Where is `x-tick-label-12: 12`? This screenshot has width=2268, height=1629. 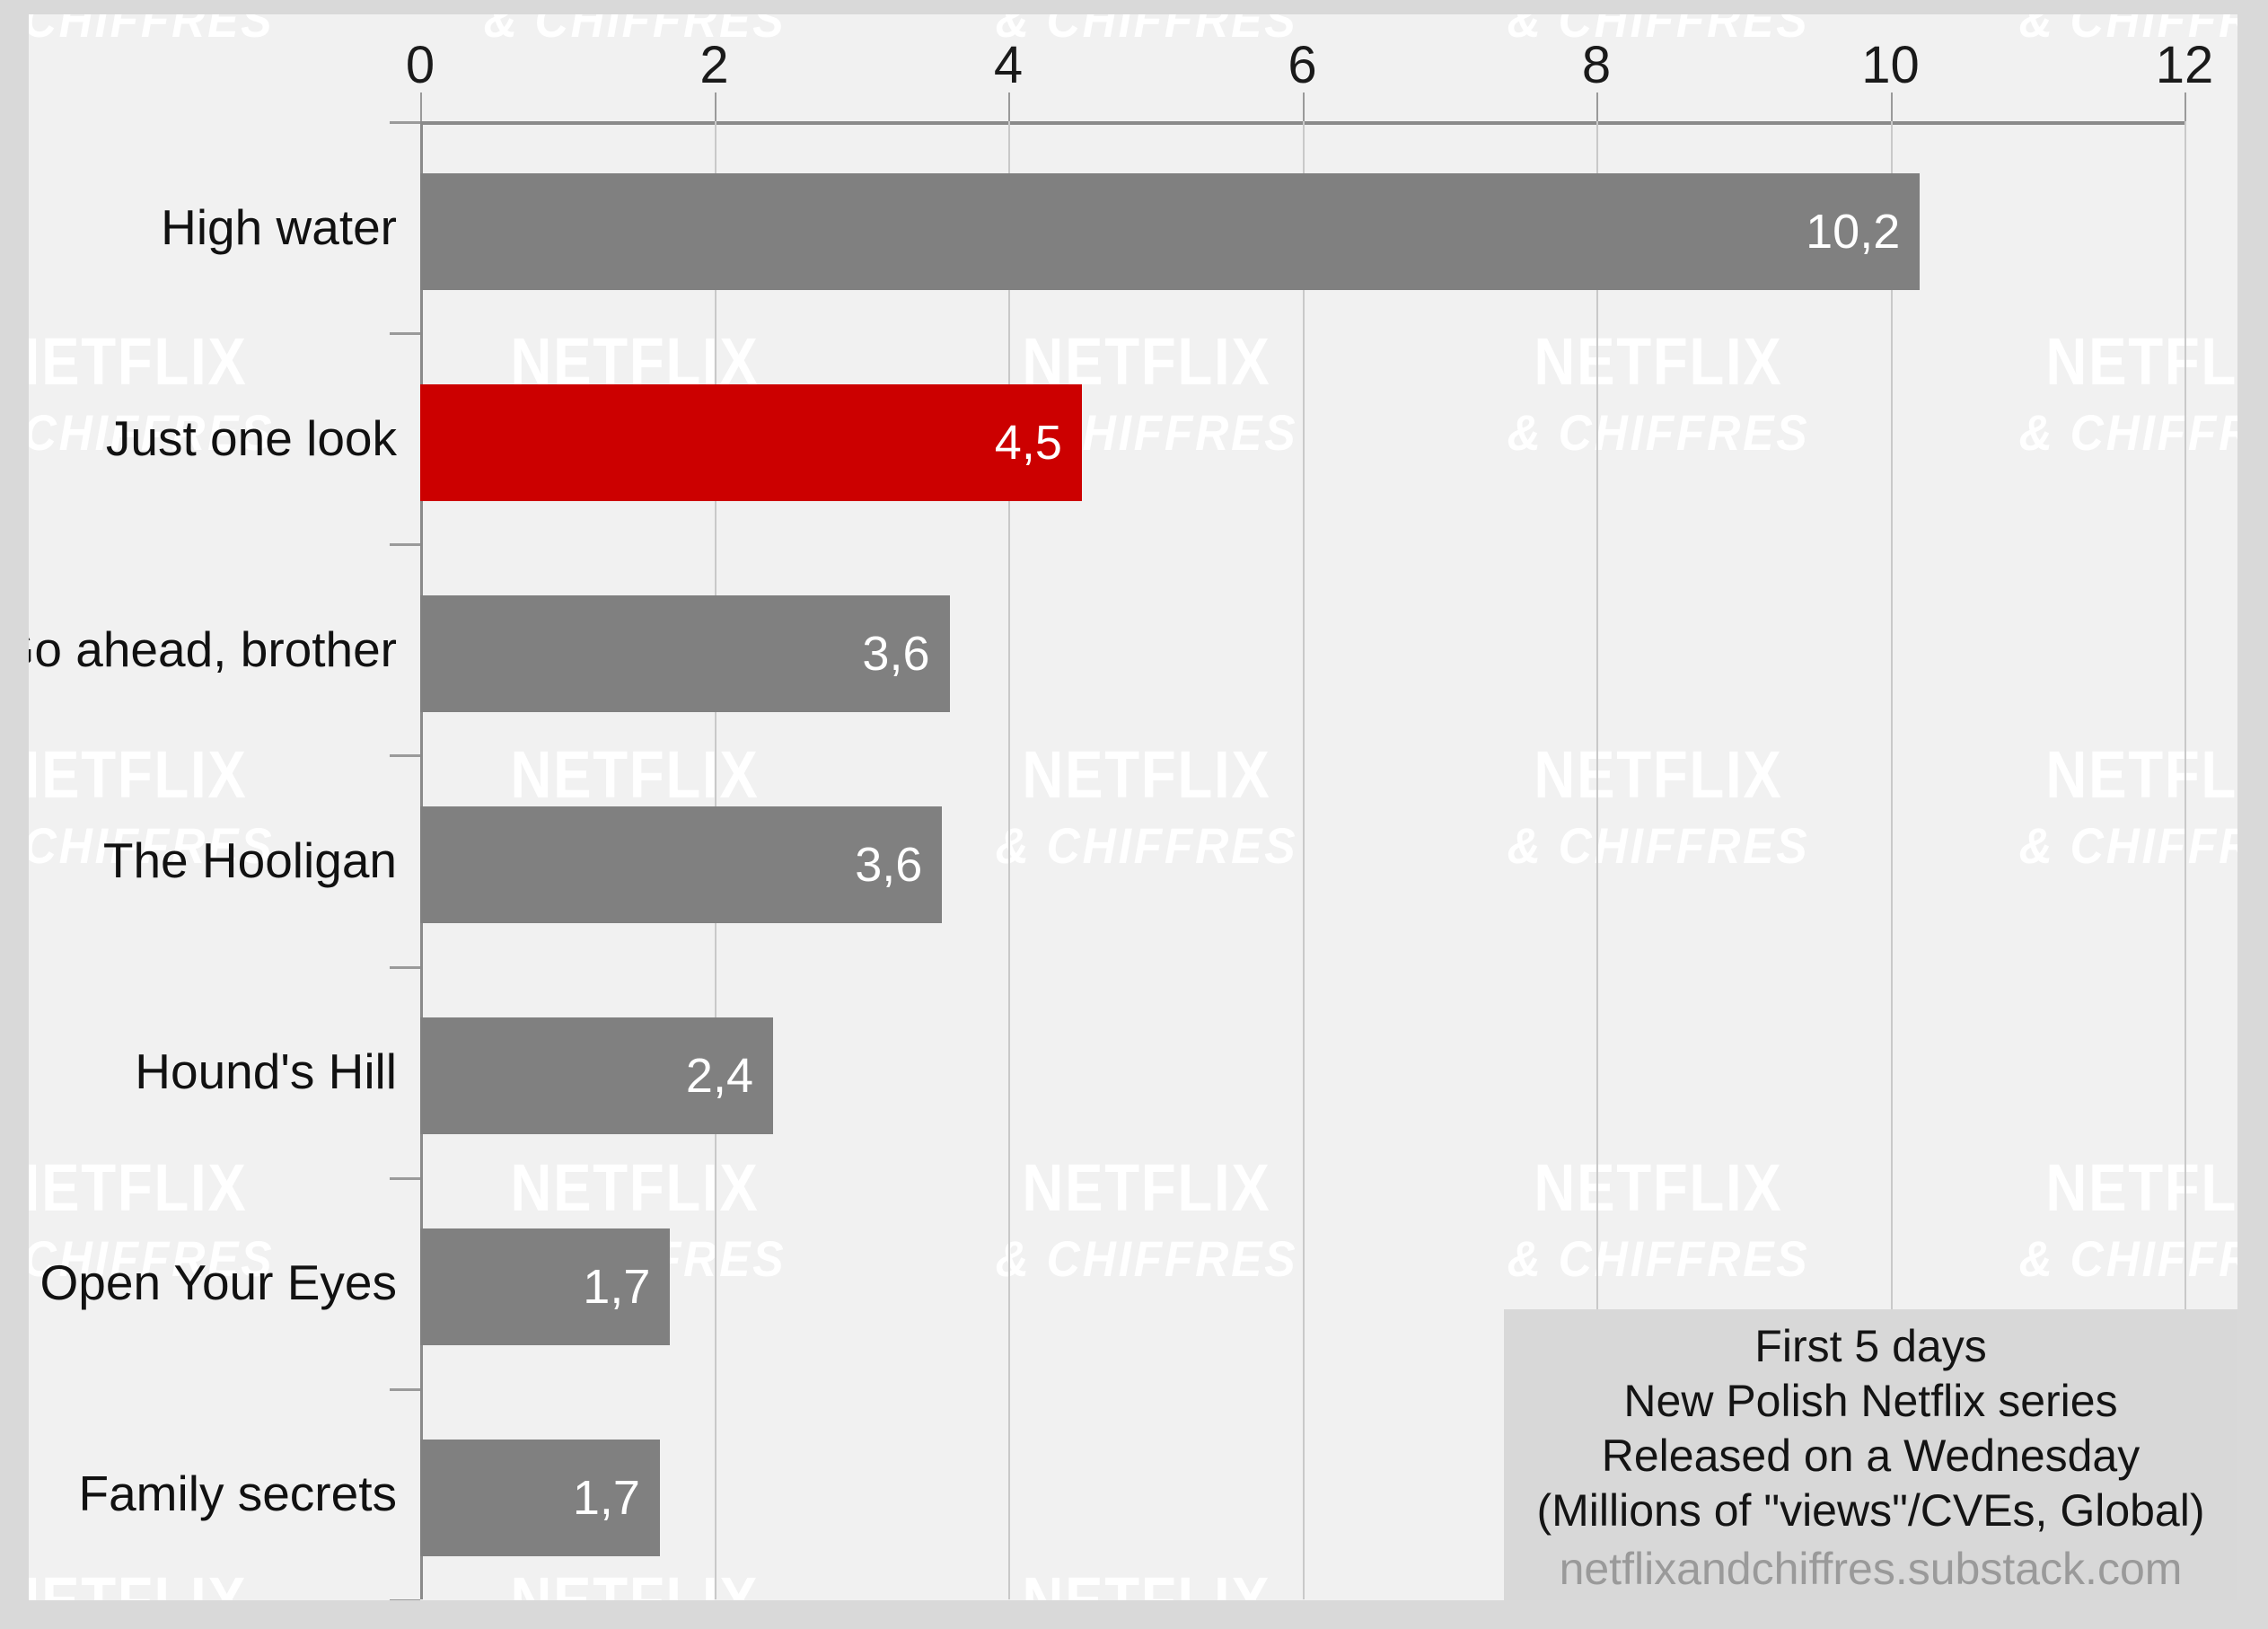 x-tick-label-12: 12 is located at coordinates (2184, 65).